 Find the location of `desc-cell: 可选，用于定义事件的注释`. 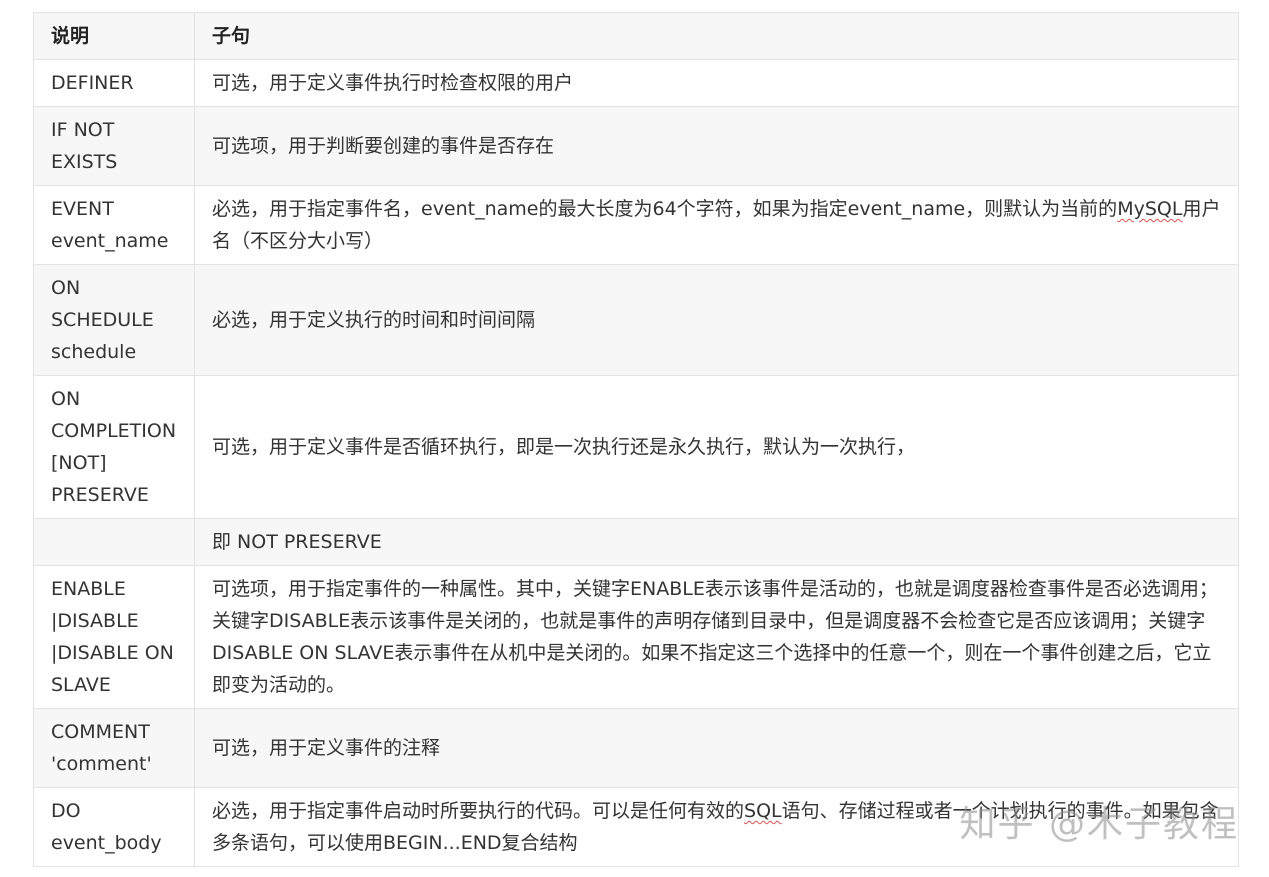

desc-cell: 可选，用于定义事件的注释 is located at coordinates (716, 748).